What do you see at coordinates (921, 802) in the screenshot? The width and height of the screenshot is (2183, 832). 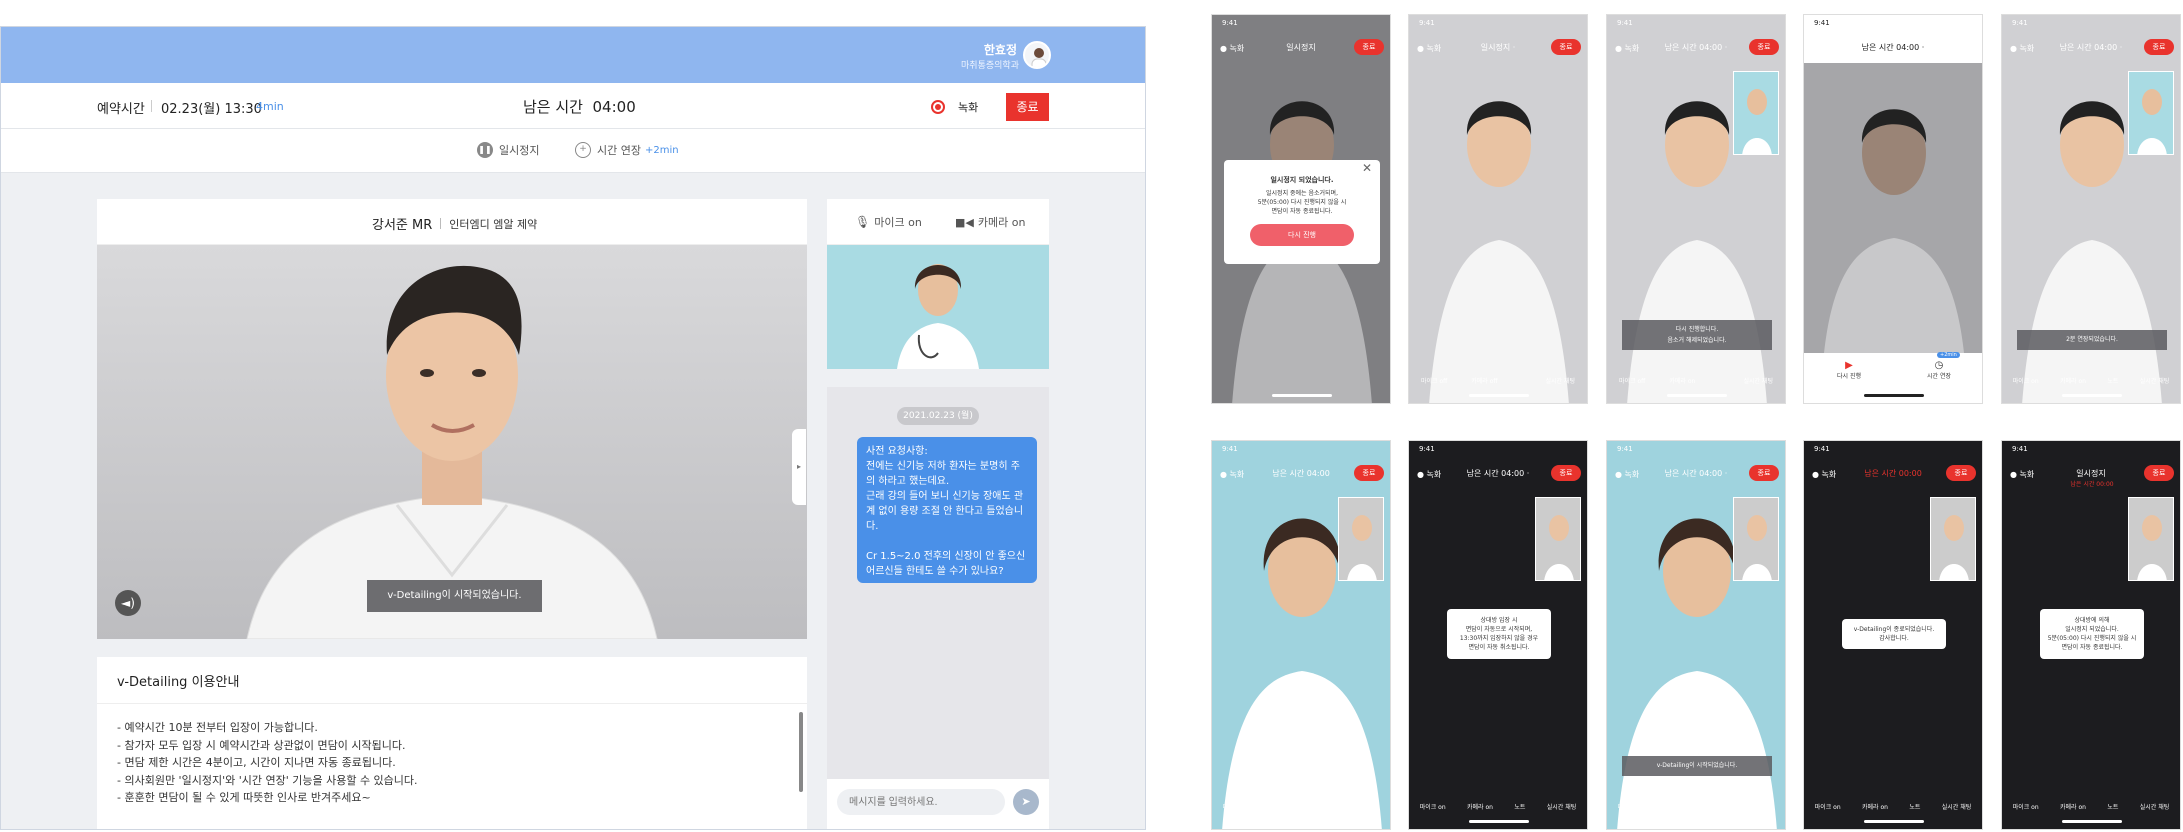 I see `chat-input` at bounding box center [921, 802].